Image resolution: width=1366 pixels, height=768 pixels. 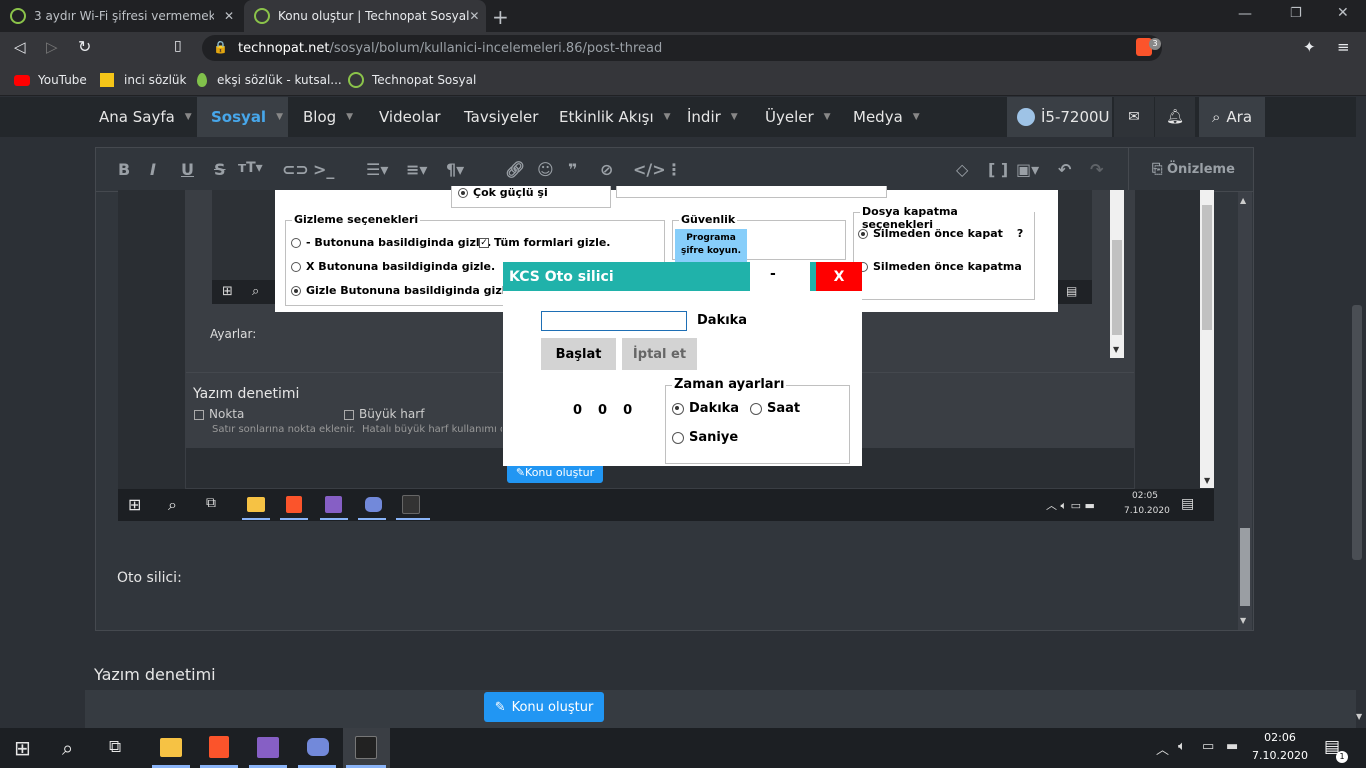 What do you see at coordinates (1243, 200) in the screenshot?
I see `scroll-up-icon: ▲` at bounding box center [1243, 200].